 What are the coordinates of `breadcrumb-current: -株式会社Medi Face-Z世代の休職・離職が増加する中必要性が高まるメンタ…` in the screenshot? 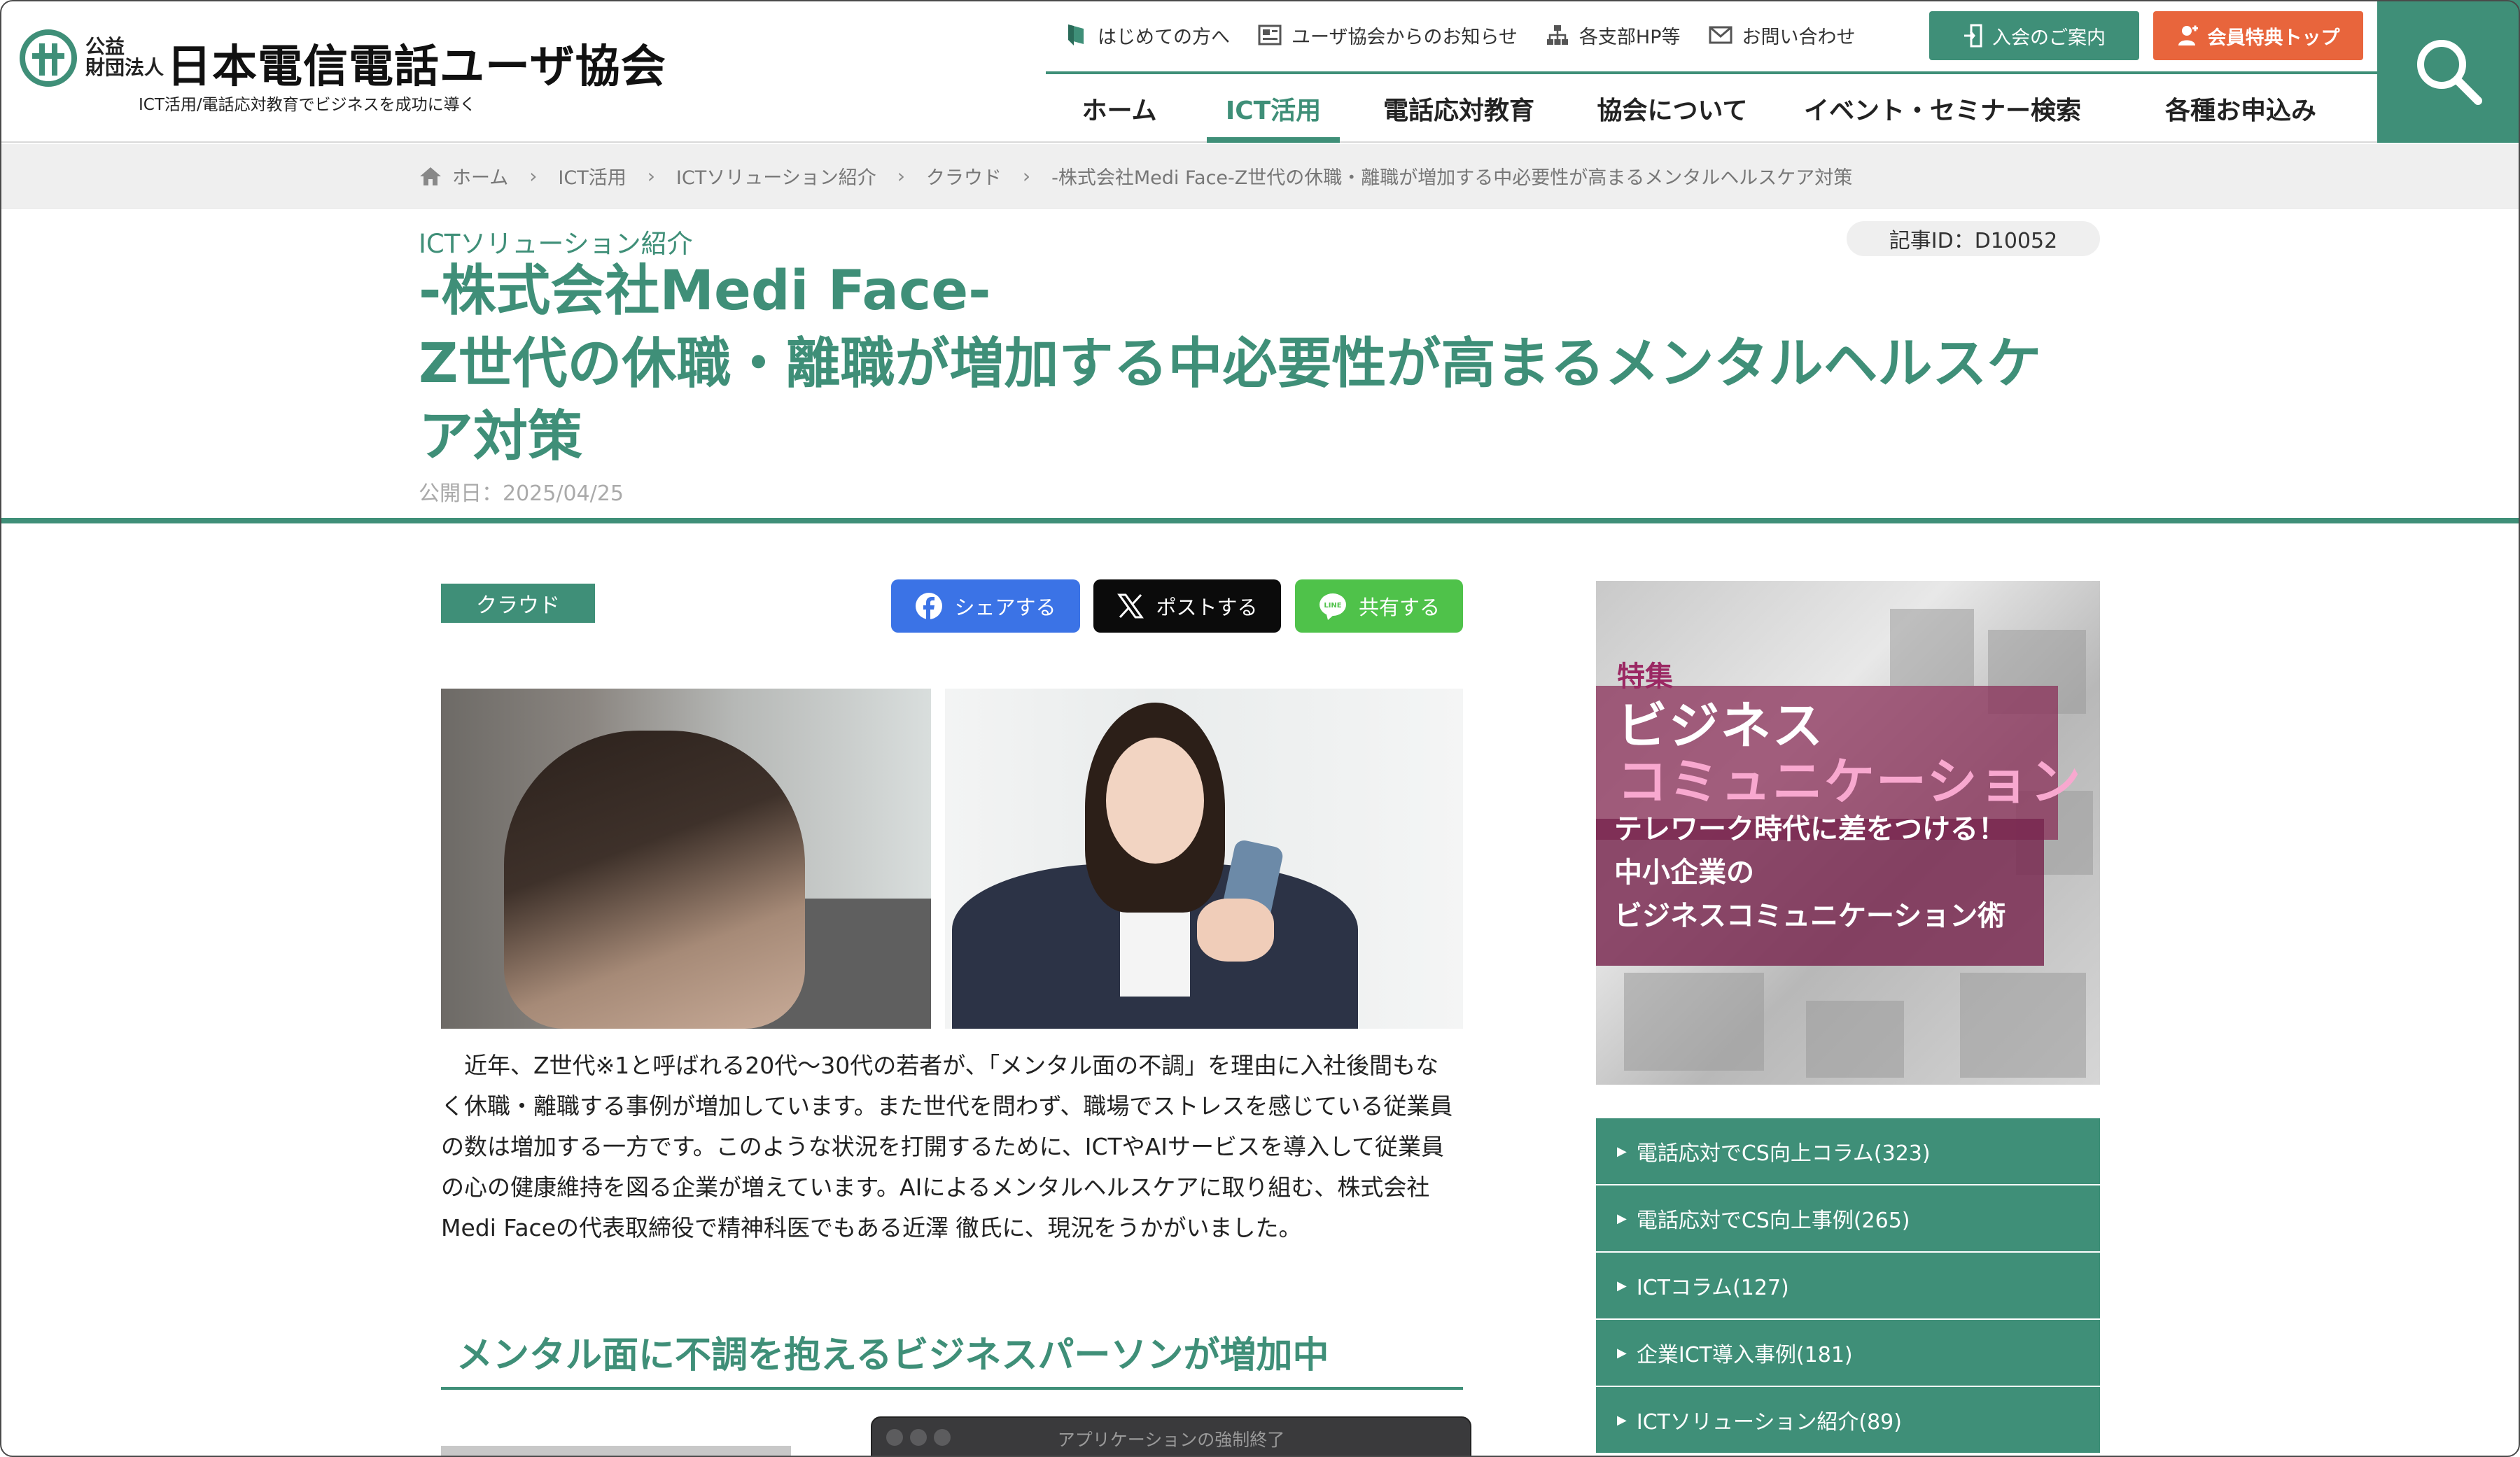 It's located at (1452, 178).